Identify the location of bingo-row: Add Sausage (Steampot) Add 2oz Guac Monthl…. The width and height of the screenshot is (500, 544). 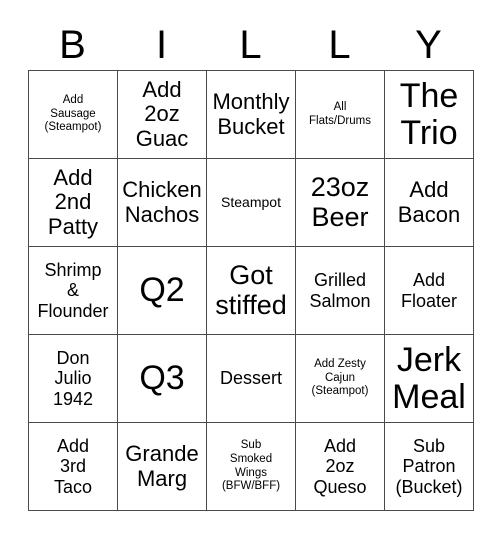
(251, 114).